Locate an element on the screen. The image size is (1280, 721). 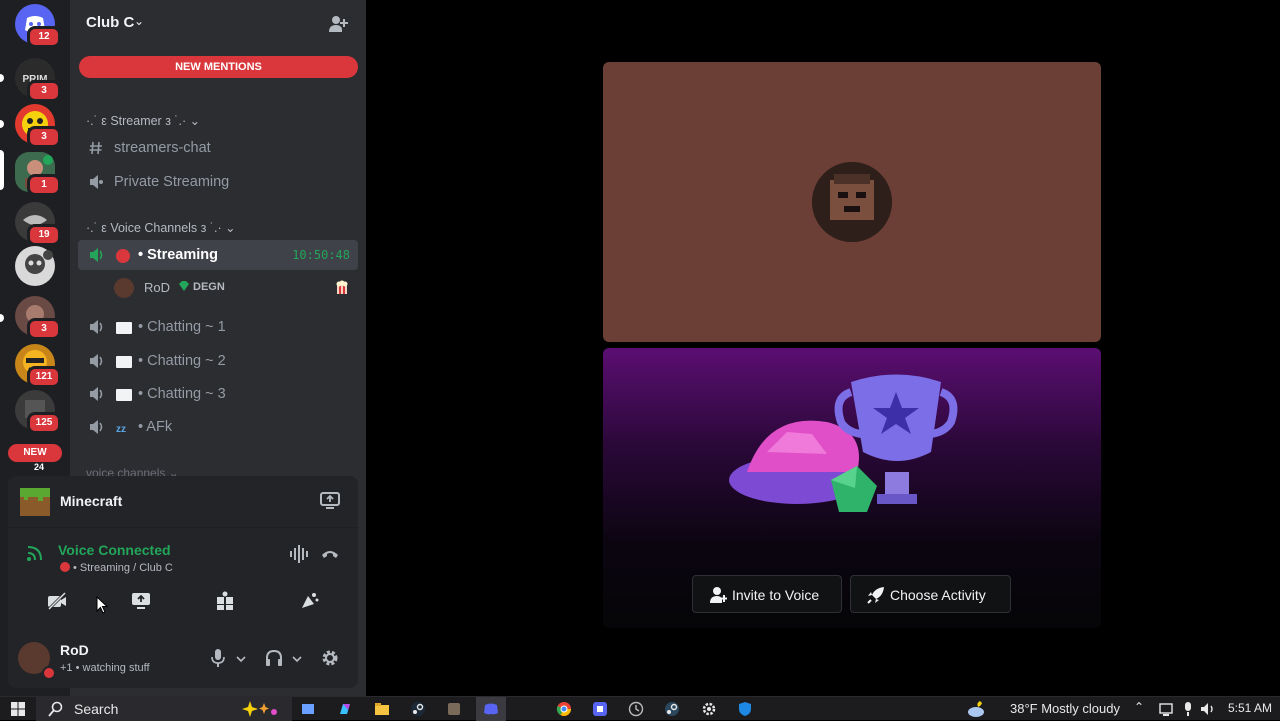
add-friend-icon is located at coordinates (718, 595).